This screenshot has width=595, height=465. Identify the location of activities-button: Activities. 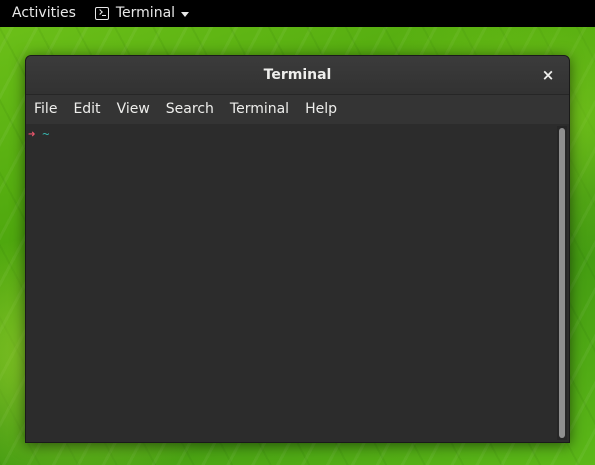
(43, 13).